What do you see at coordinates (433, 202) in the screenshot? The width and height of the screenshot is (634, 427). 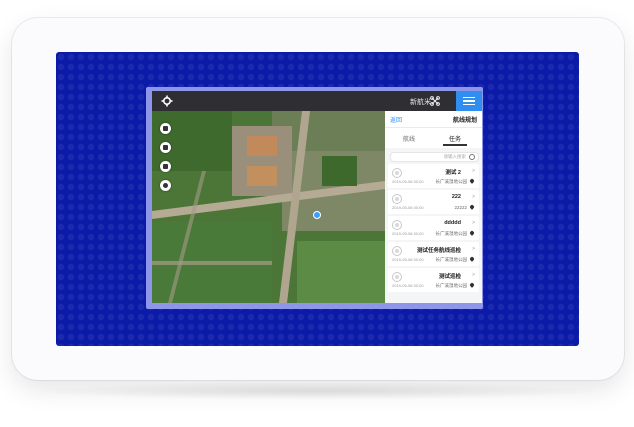 I see `list-item: 222 > 2019-05-08 00:00 22222` at bounding box center [433, 202].